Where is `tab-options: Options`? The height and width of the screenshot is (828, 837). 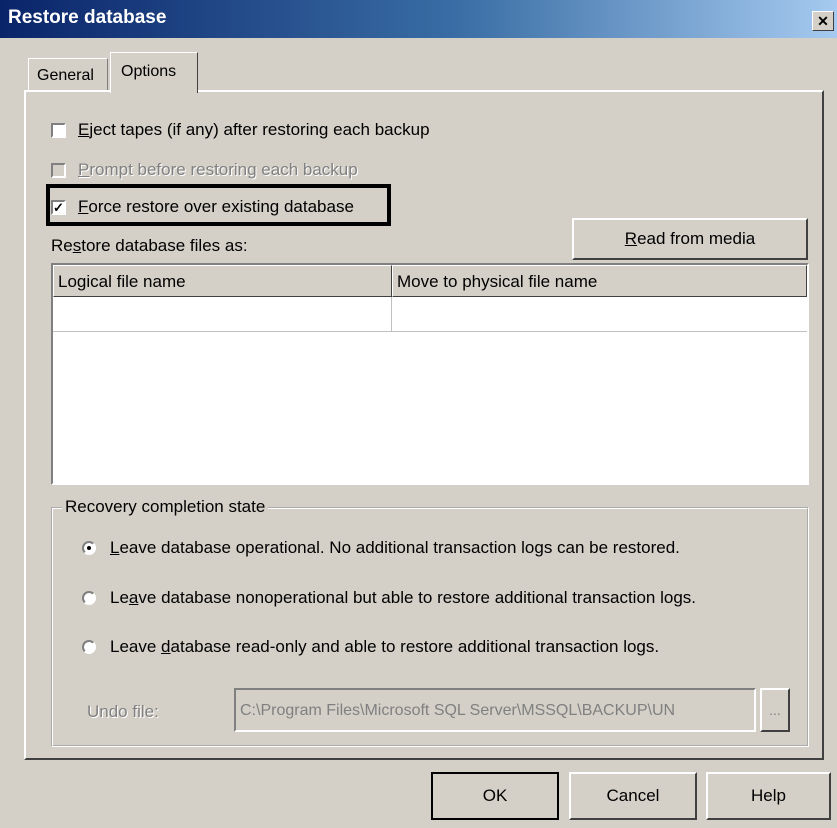
tab-options: Options is located at coordinates (154, 72).